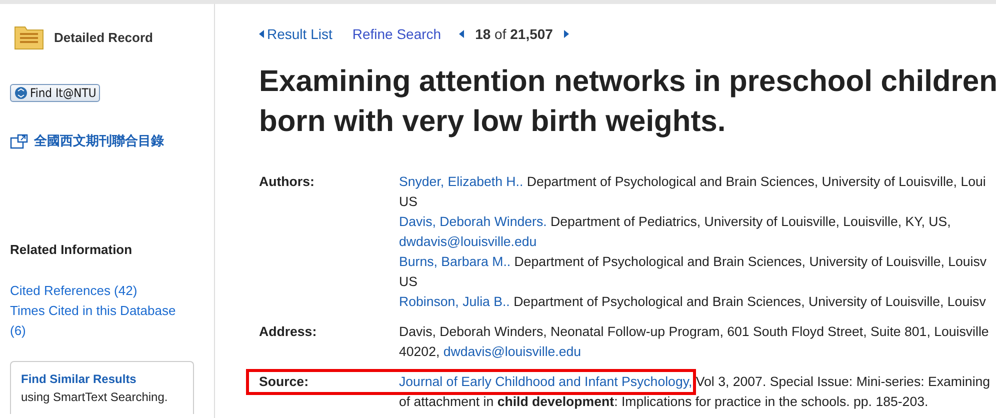 Image resolution: width=996 pixels, height=418 pixels. Describe the element at coordinates (295, 34) in the screenshot. I see `result-list-link: Result List` at that location.